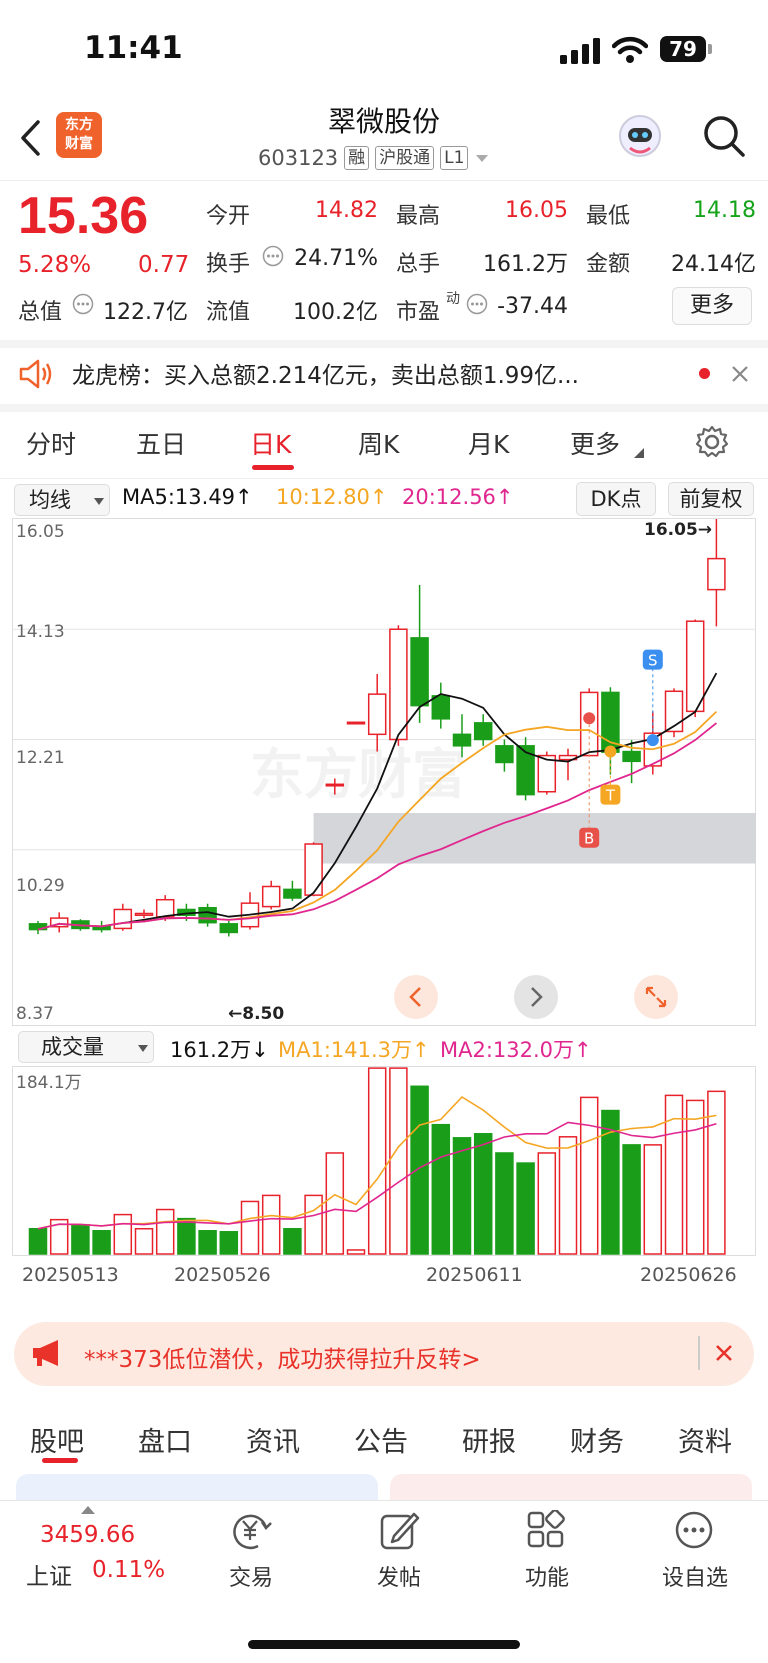 This screenshot has width=768, height=1663. Describe the element at coordinates (656, 997) in the screenshot. I see `fullscreen-button` at that location.